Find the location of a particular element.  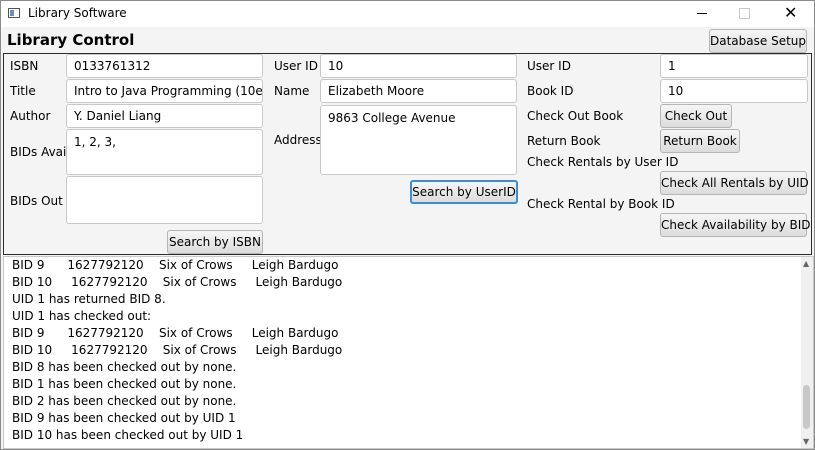

check-availability-by-bid-button: Check Availability by BID is located at coordinates (735, 225).